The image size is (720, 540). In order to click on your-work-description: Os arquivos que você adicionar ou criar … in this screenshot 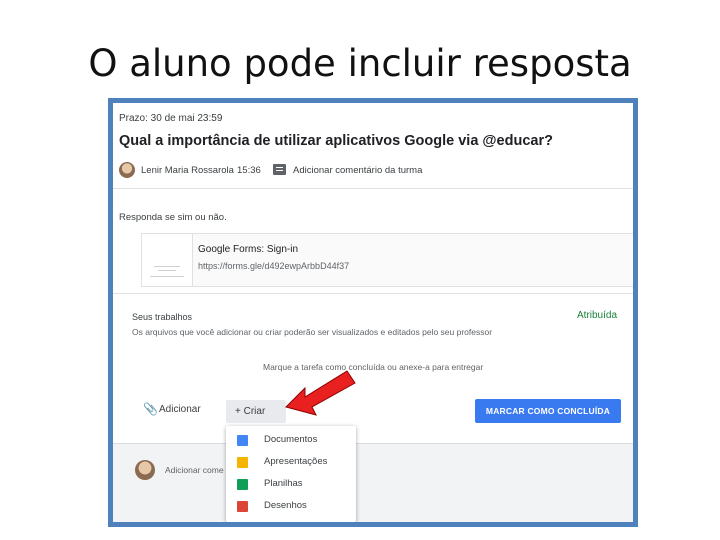, I will do `click(312, 332)`.